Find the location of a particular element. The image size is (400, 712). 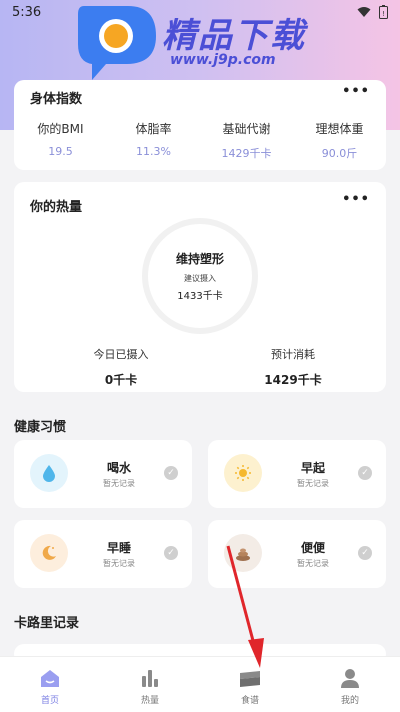

calorie-ring: 维持塑形 建议摄入 1433千卡 is located at coordinates (200, 276).